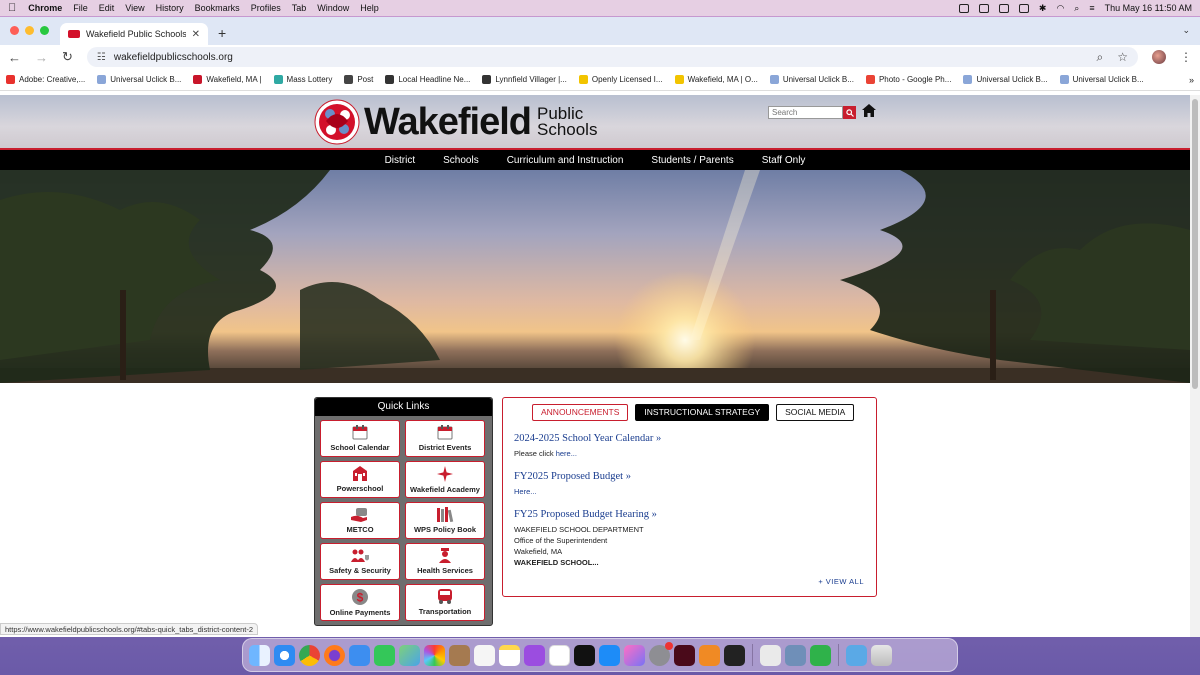 The image size is (1200, 675). What do you see at coordinates (1100, 57) in the screenshot?
I see `zoom-icon: ⌕` at bounding box center [1100, 57].